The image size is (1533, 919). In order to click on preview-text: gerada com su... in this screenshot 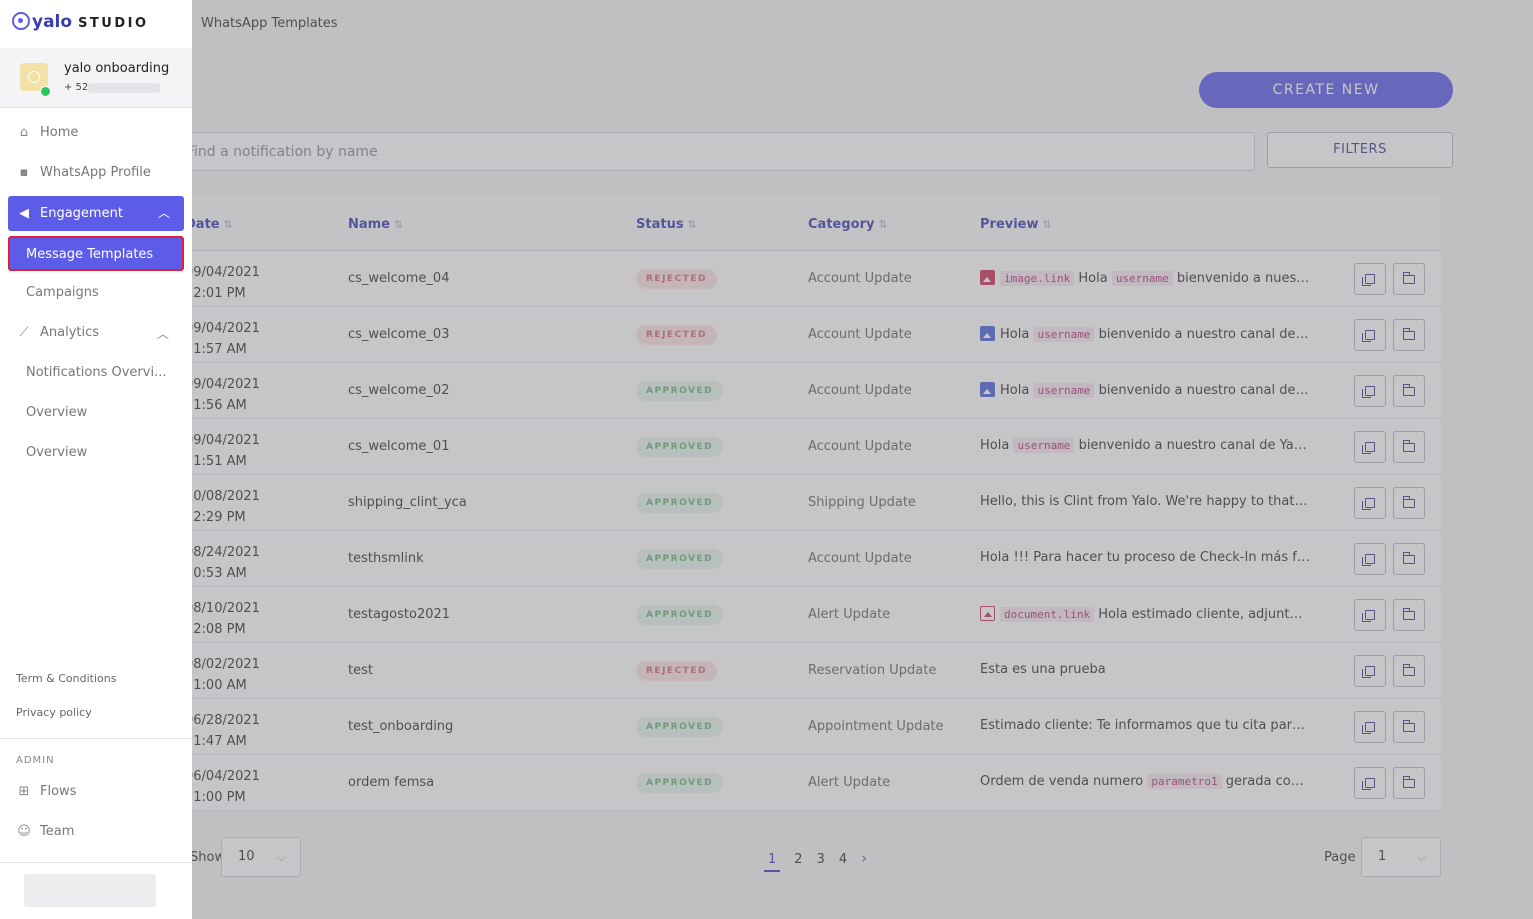, I will do `click(1267, 781)`.